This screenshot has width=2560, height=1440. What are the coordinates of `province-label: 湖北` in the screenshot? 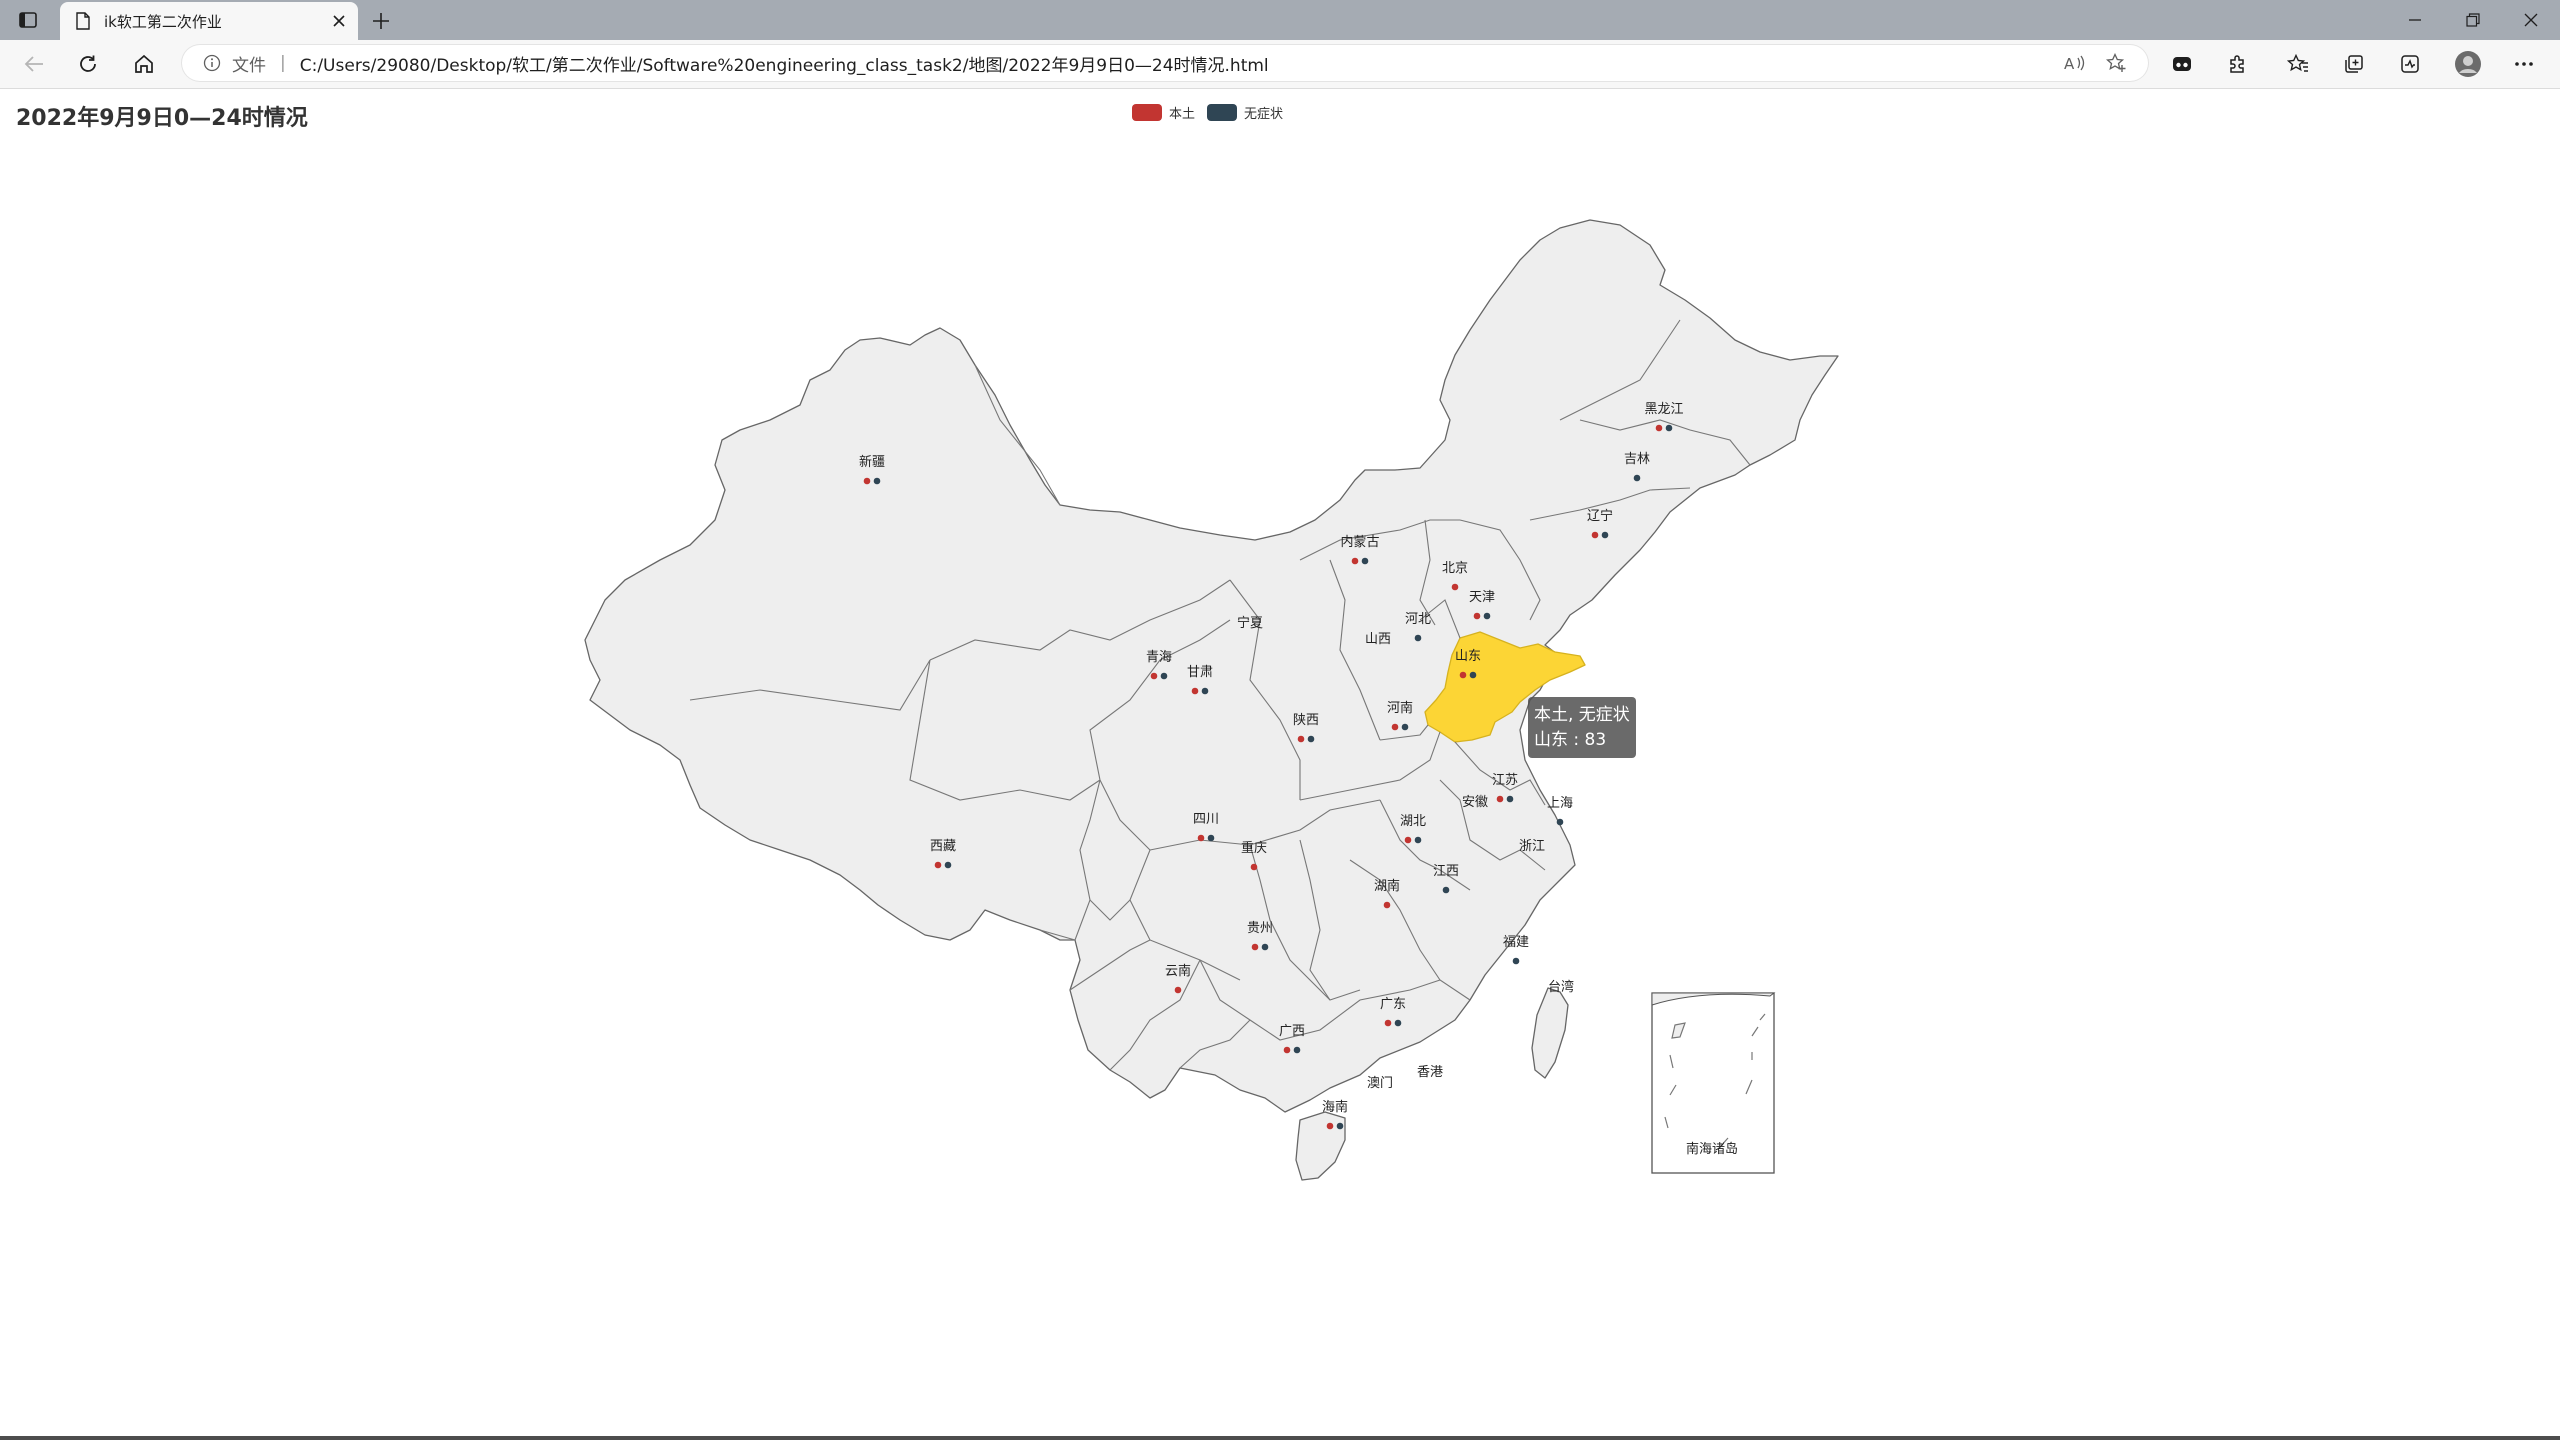 It's located at (1413, 821).